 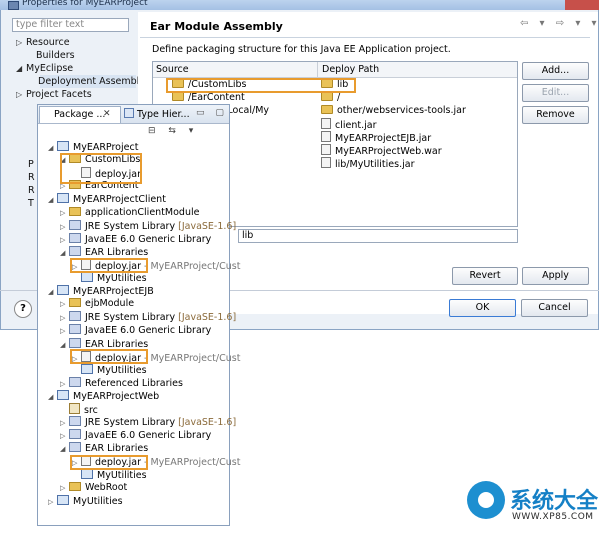 What do you see at coordinates (350, 69) in the screenshot?
I see `column-header-deploy-path: Deploy Path` at bounding box center [350, 69].